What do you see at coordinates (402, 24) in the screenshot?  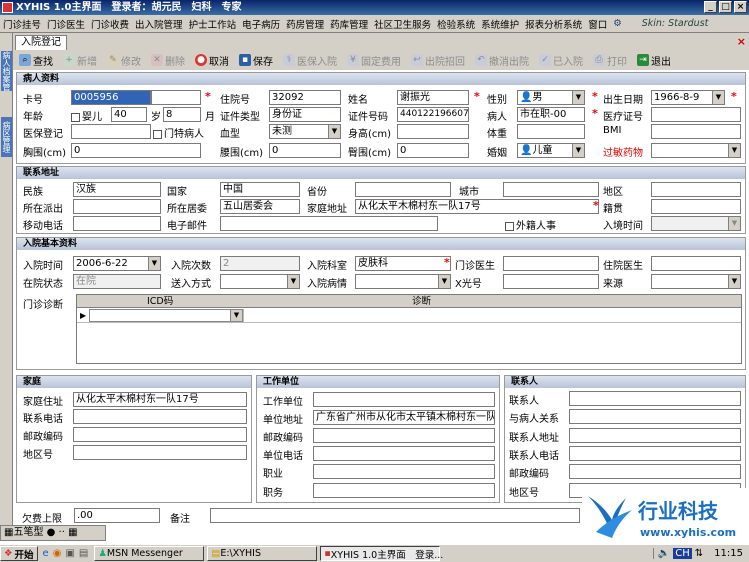 I see `menu-community: 社区卫生服务` at bounding box center [402, 24].